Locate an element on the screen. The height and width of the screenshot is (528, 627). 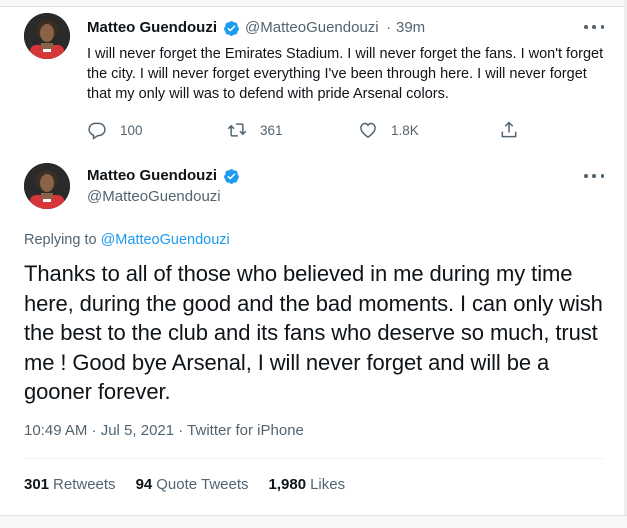
like-count: 1.8K is located at coordinates (405, 130).